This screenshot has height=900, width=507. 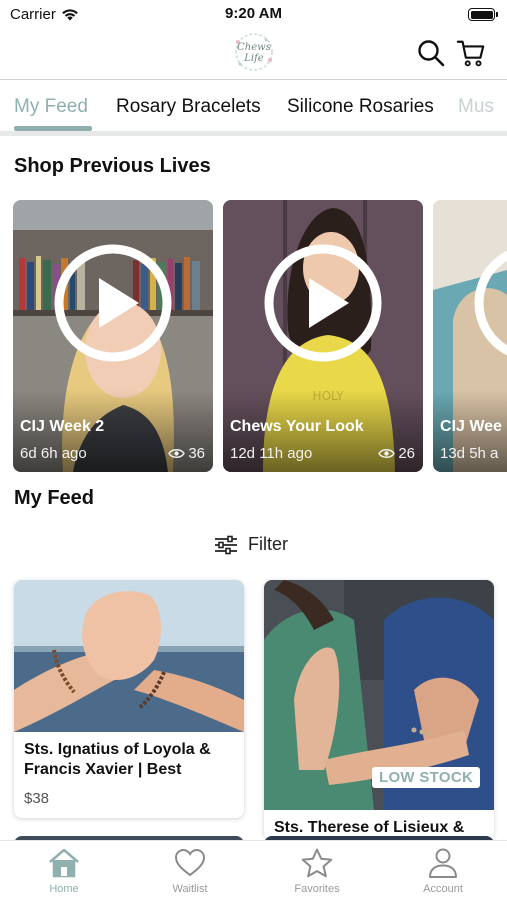 What do you see at coordinates (253, 58) in the screenshot?
I see `svg-text: Life` at bounding box center [253, 58].